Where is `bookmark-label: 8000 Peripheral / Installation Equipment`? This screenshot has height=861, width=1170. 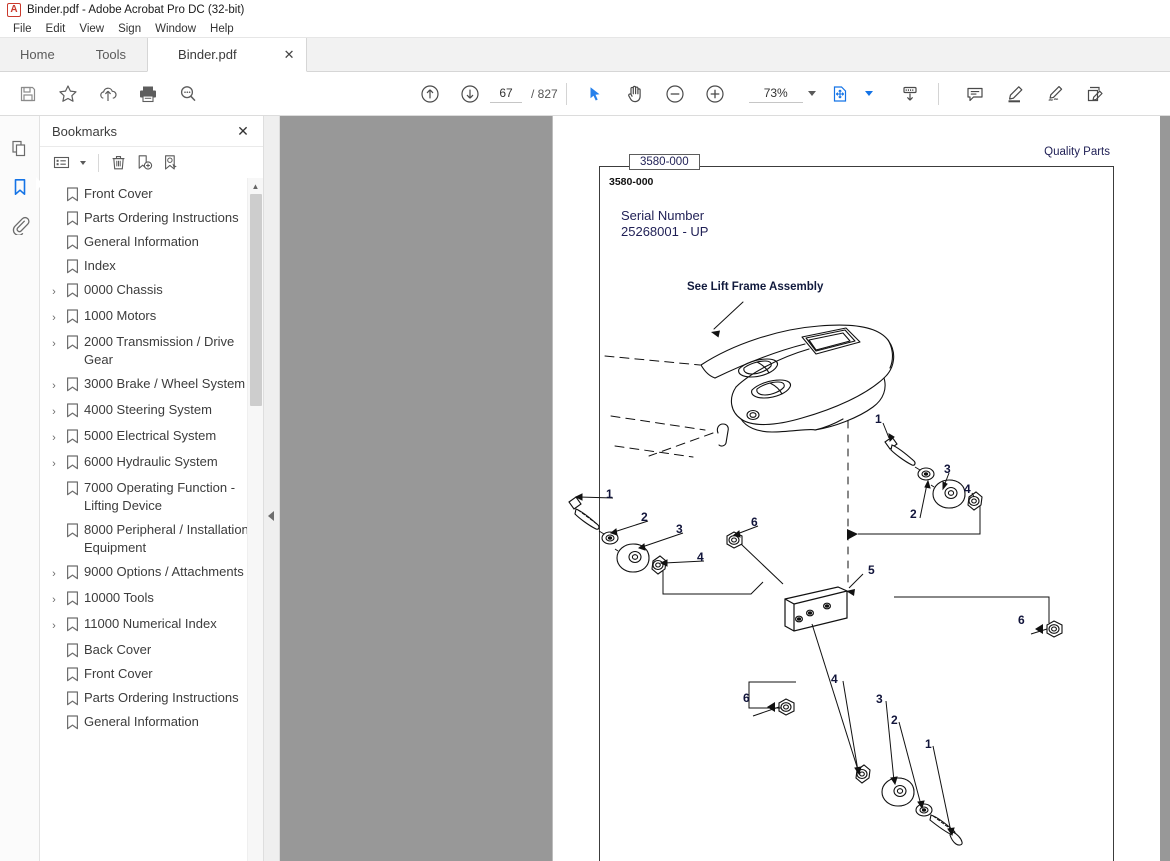
bookmark-label: 8000 Peripheral / Installation Equipment is located at coordinates (166, 538).